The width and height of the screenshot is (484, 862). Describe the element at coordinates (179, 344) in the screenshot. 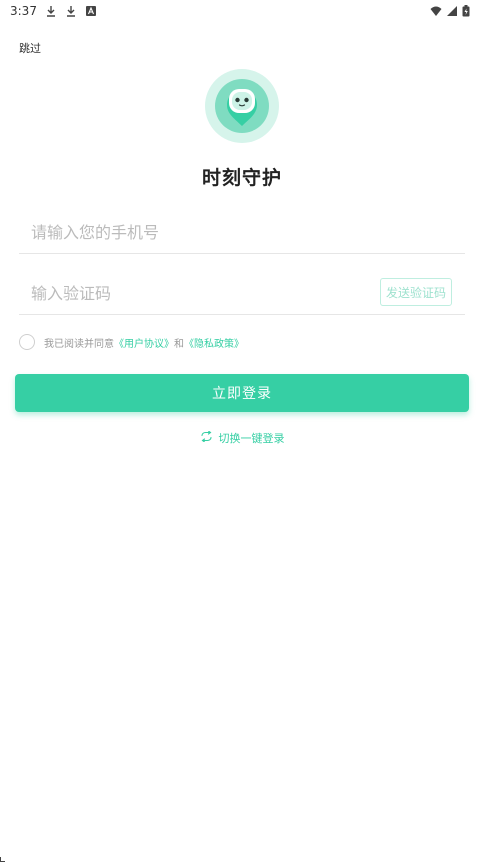

I see `agreement-and: 和` at that location.